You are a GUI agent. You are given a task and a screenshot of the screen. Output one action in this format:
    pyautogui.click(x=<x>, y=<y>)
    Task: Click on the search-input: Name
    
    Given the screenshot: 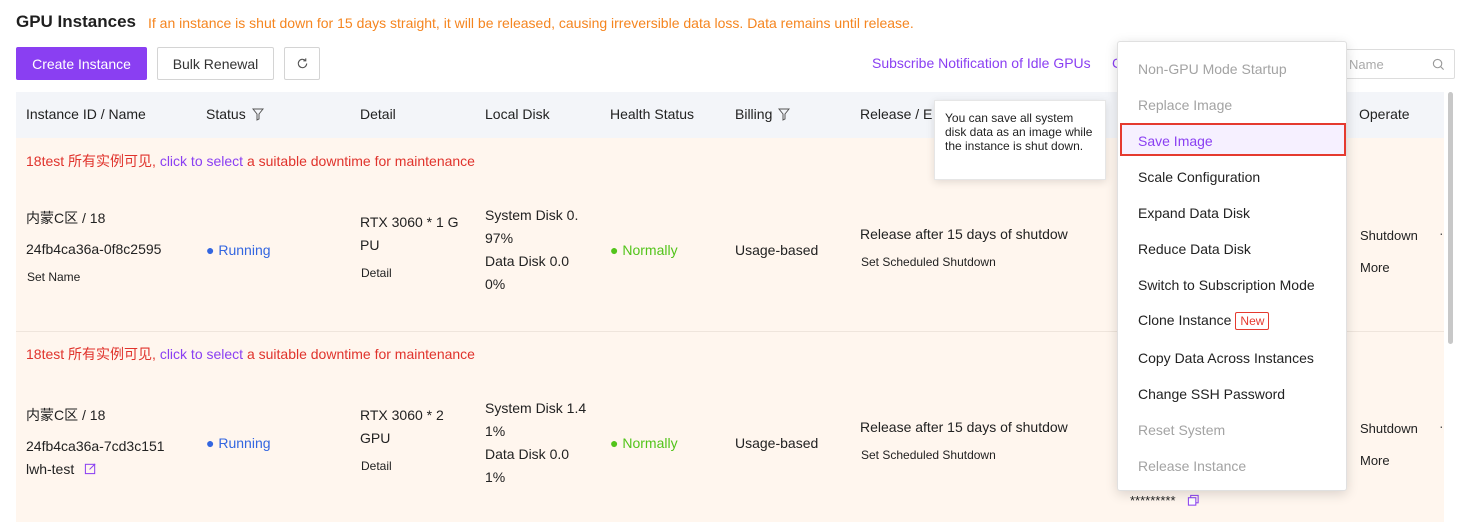 What is the action you would take?
    pyautogui.click(x=1396, y=64)
    